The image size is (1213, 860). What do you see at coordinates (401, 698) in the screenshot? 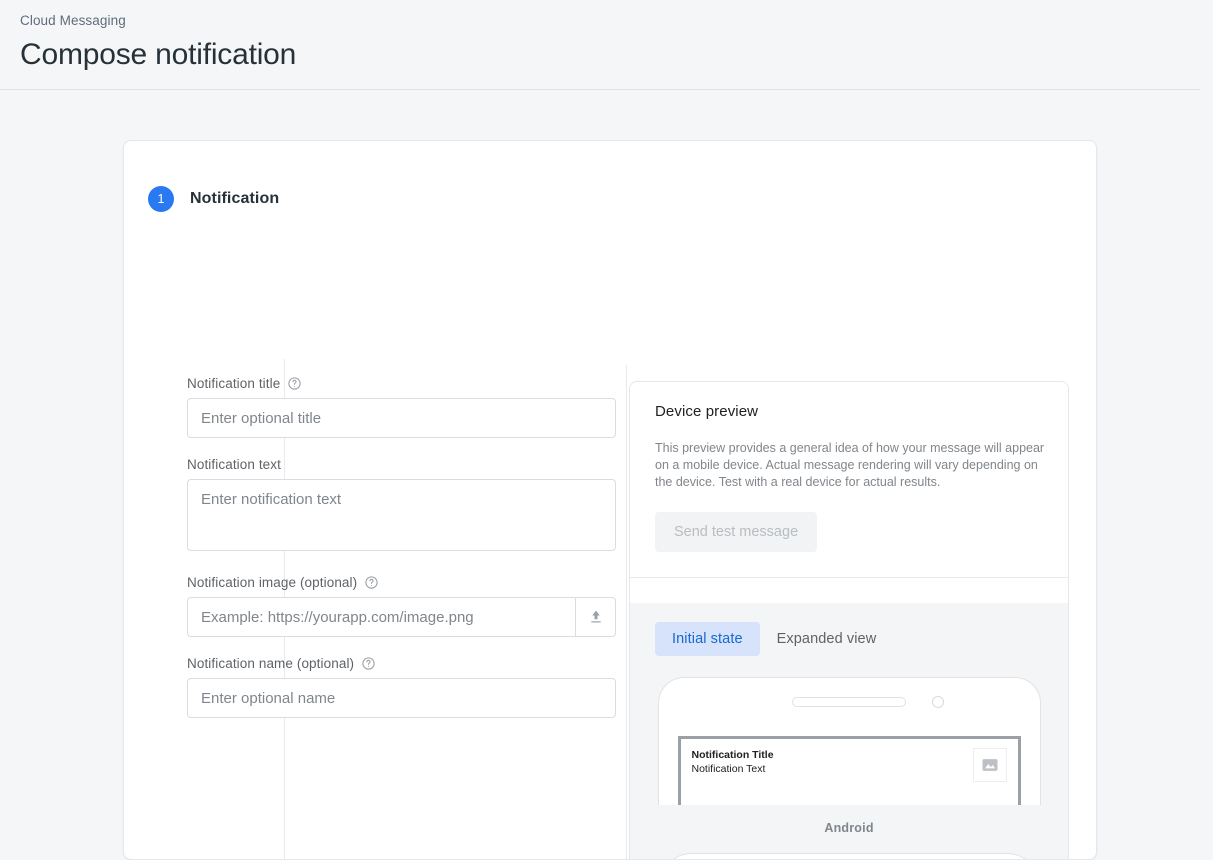
I see `notification-name-input` at bounding box center [401, 698].